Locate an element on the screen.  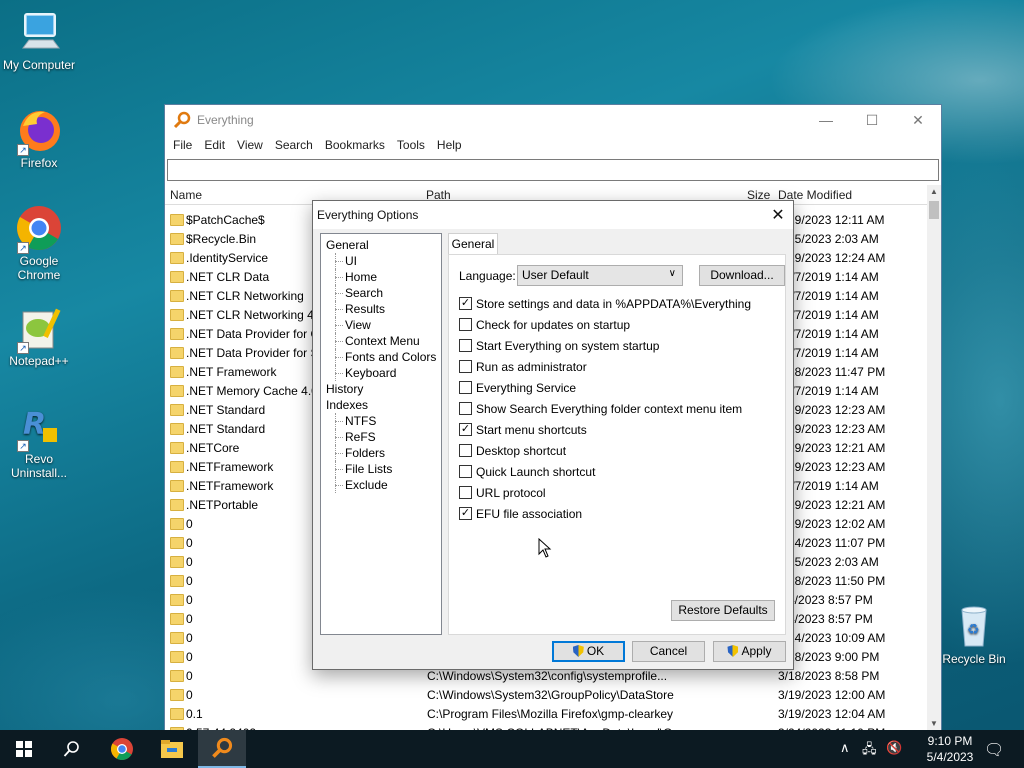
window-titlebar: Everything — ☐ ✕ is located at coordinates (553, 120).